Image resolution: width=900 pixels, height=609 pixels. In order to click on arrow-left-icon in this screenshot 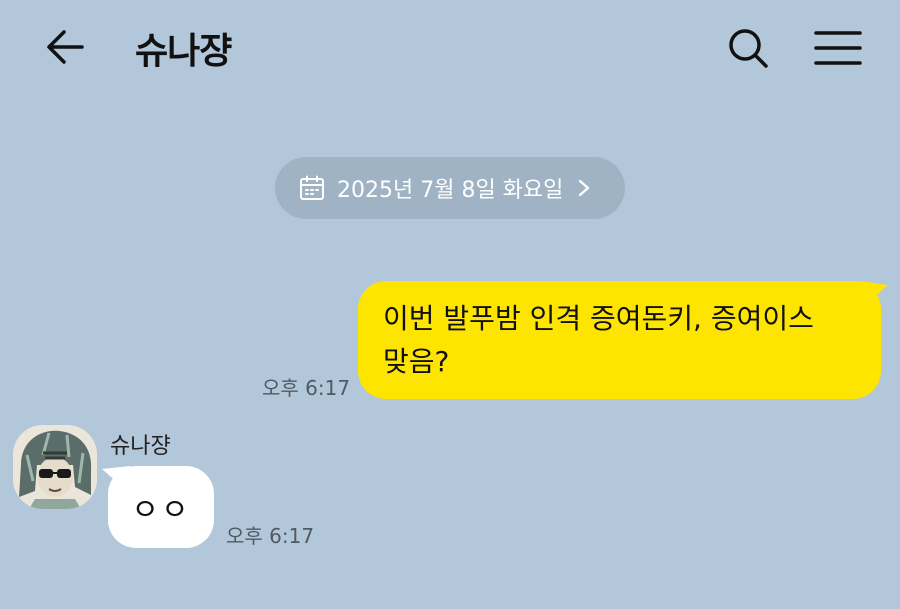, I will do `click(65, 47)`.